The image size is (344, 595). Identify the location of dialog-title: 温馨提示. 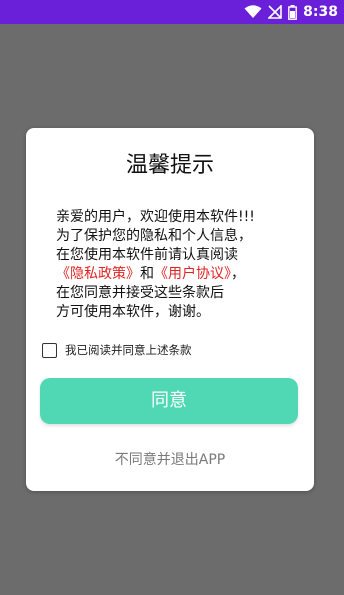
(169, 165).